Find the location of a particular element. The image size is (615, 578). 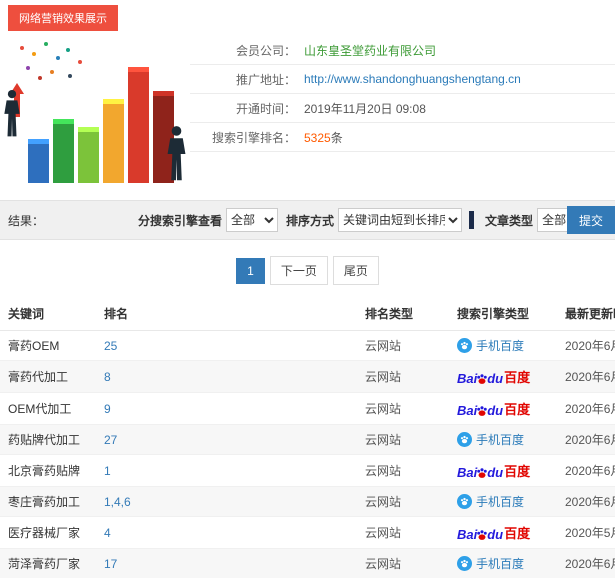

table-row: 北京膏药贴牌 1 云网站 Baidu百度 2020年6月11日 11:18 is located at coordinates (307, 471).